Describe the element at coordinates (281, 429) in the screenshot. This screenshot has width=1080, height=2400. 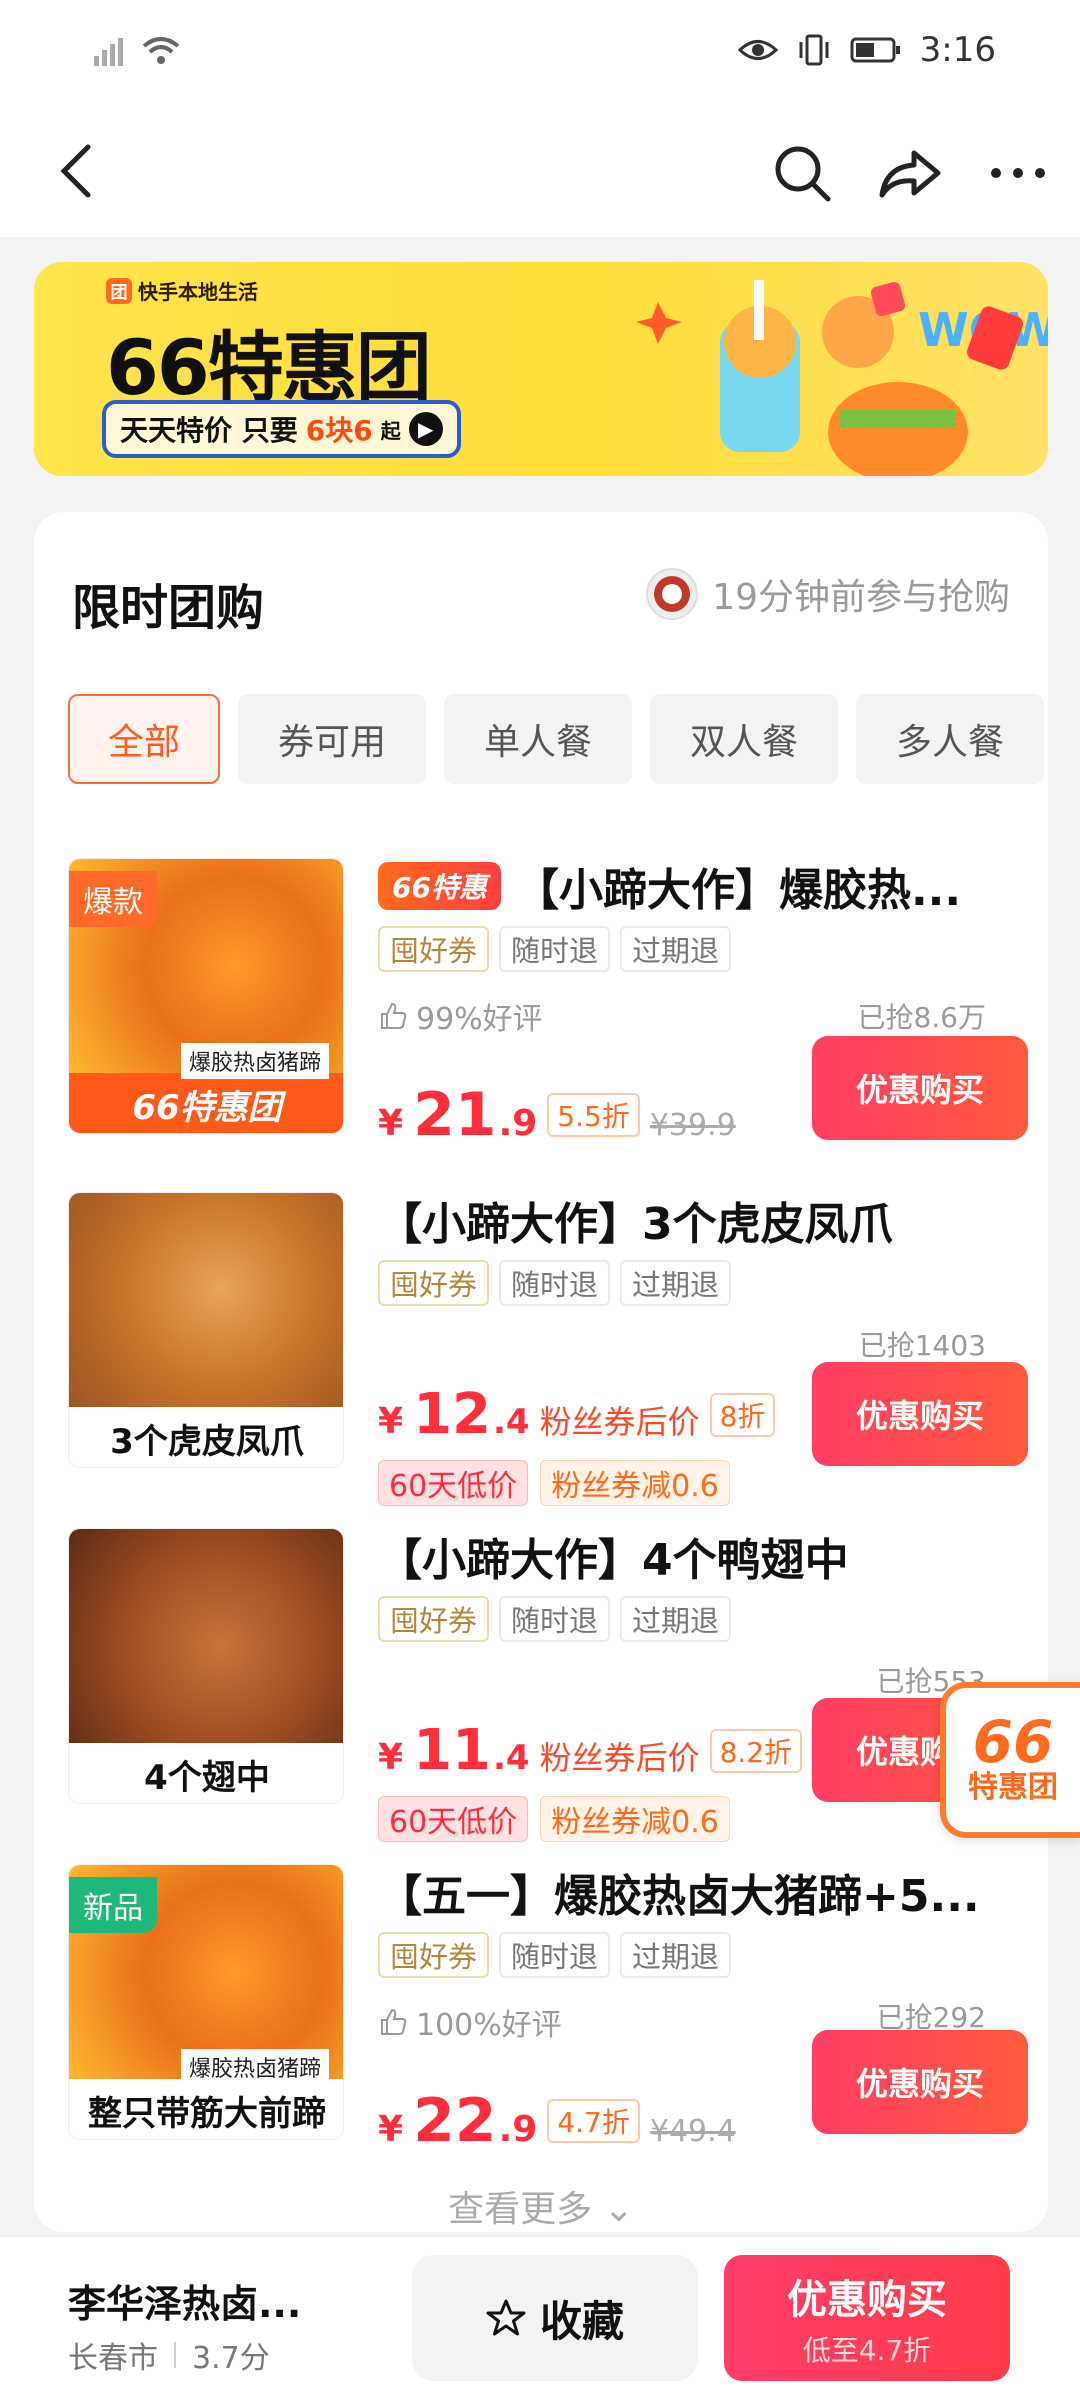
I see `banner-subtitle: 天天特价 只要 6块6 起 ▶` at that location.